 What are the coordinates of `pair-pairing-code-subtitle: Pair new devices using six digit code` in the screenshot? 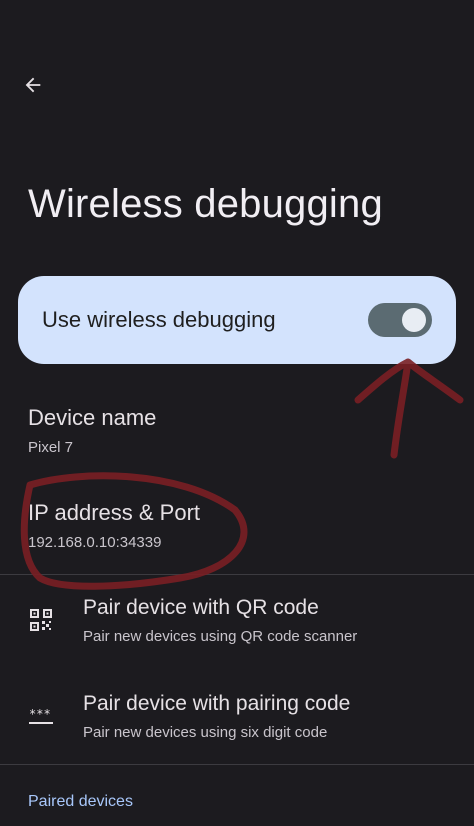 It's located at (205, 732).